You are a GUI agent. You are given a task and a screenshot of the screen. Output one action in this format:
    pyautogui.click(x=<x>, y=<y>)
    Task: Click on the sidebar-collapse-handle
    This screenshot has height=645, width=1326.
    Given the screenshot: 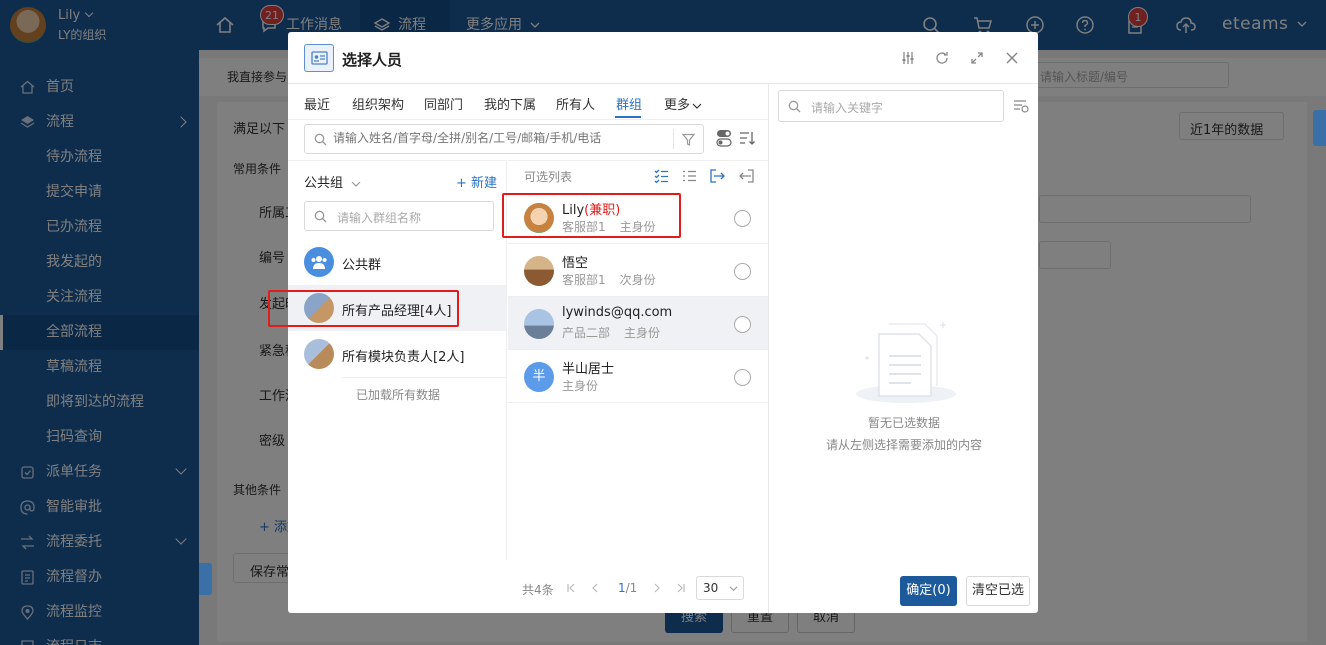 What is the action you would take?
    pyautogui.click(x=205, y=579)
    